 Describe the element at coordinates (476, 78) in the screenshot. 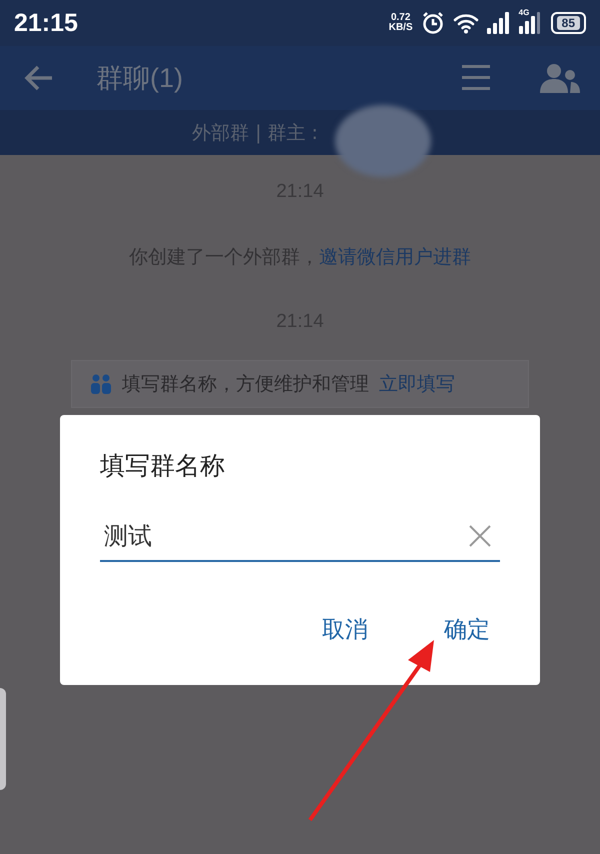

I see `menu-icon` at that location.